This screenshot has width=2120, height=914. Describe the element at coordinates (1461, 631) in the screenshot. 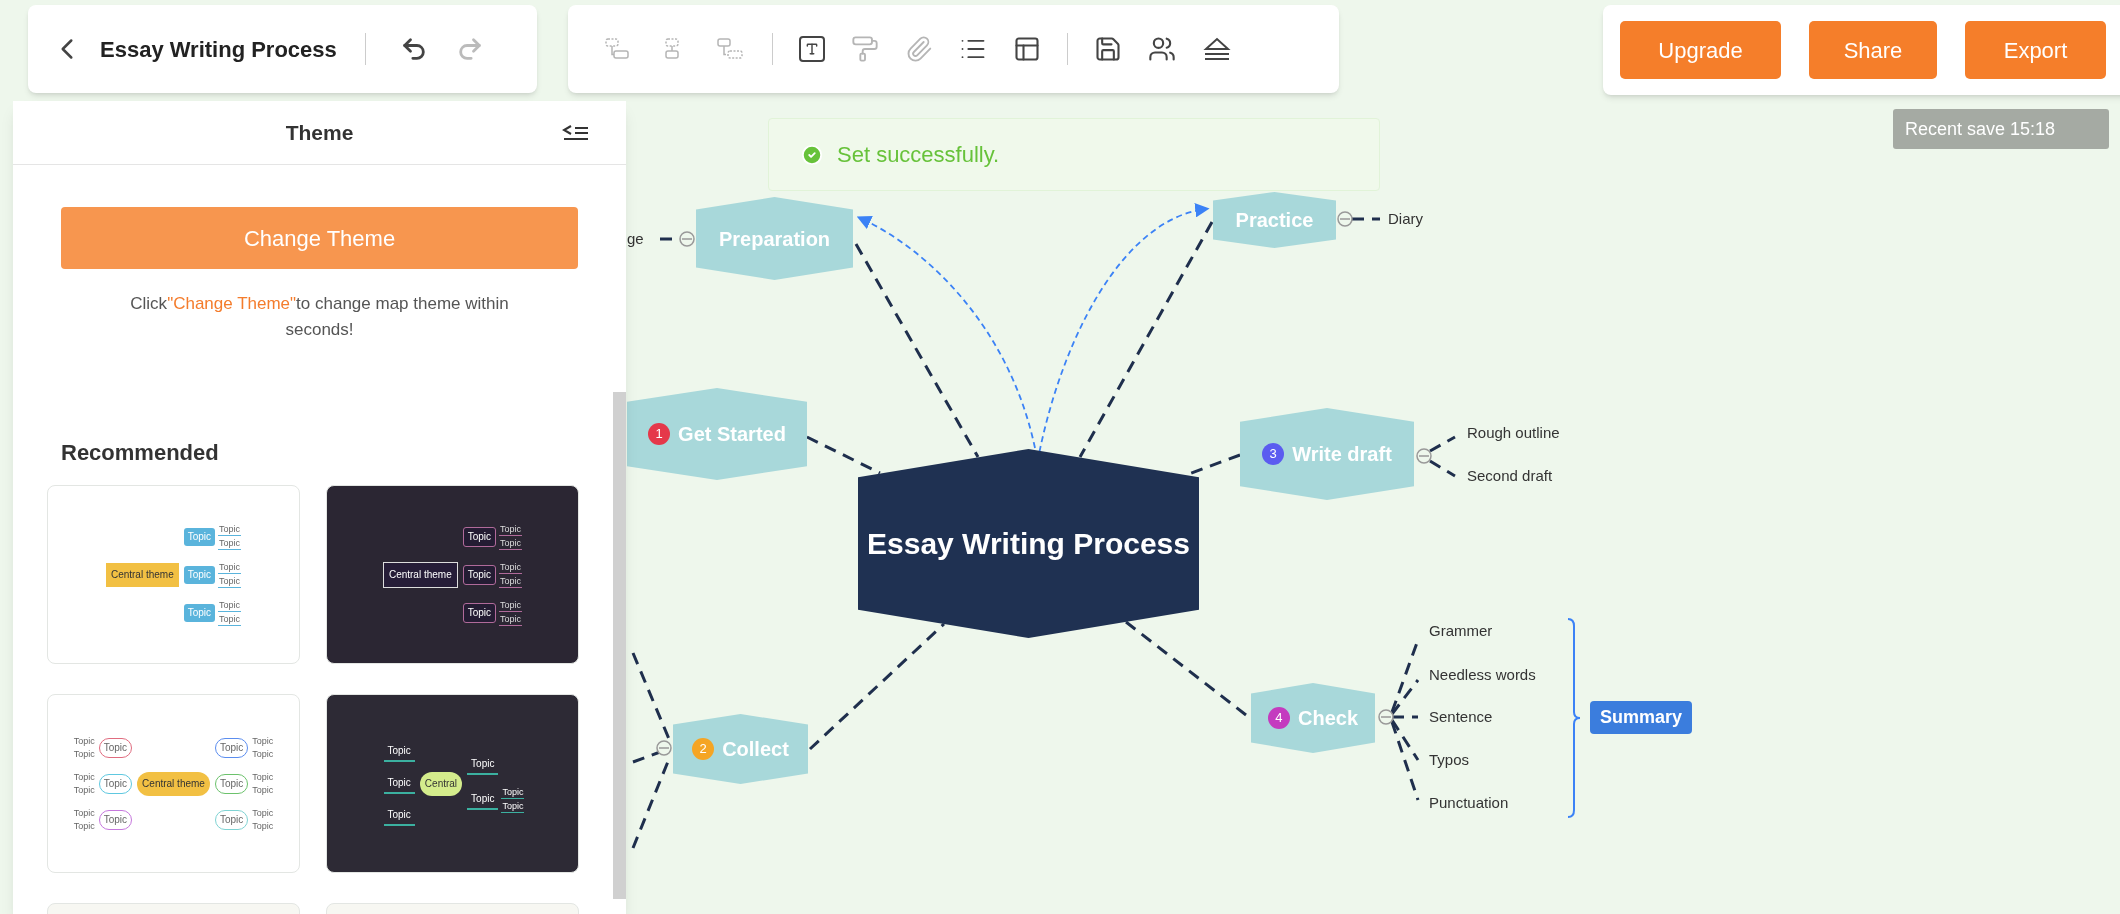

I see `subtopic-label: Grammer` at that location.